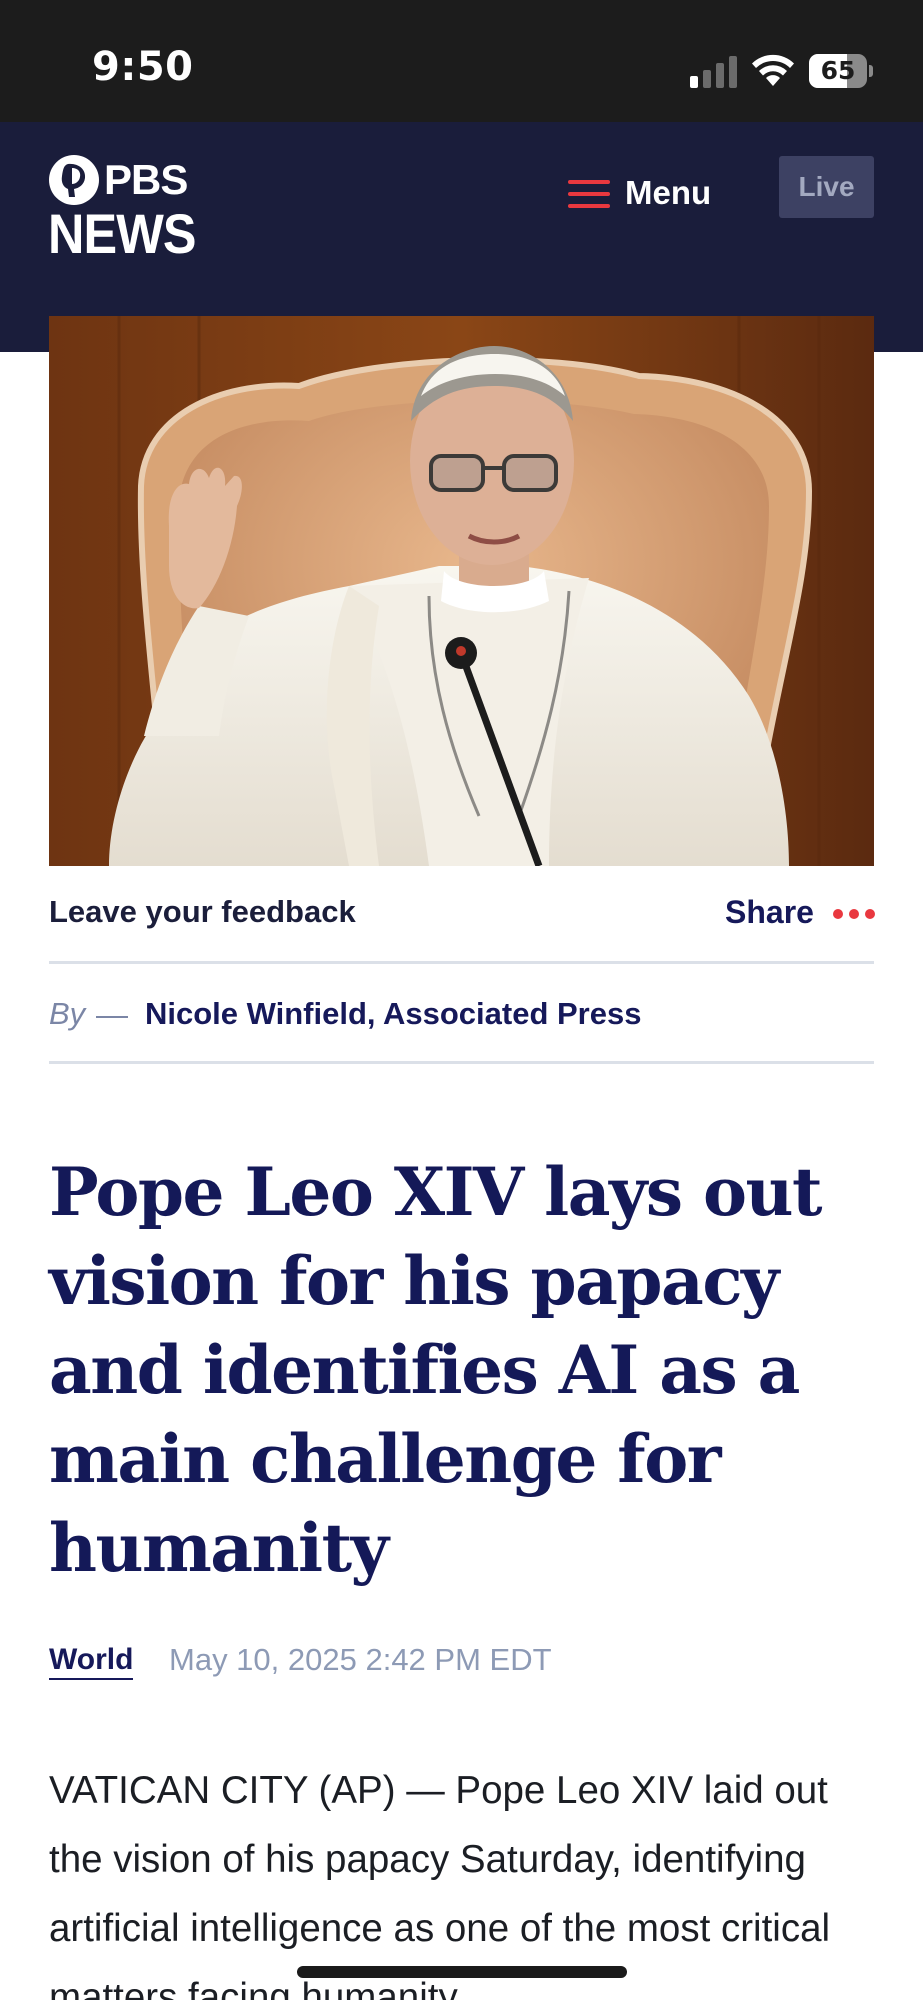 The height and width of the screenshot is (2000, 923). What do you see at coordinates (393, 1014) in the screenshot?
I see `byline-author: Nicole Winfield, Associated Press` at bounding box center [393, 1014].